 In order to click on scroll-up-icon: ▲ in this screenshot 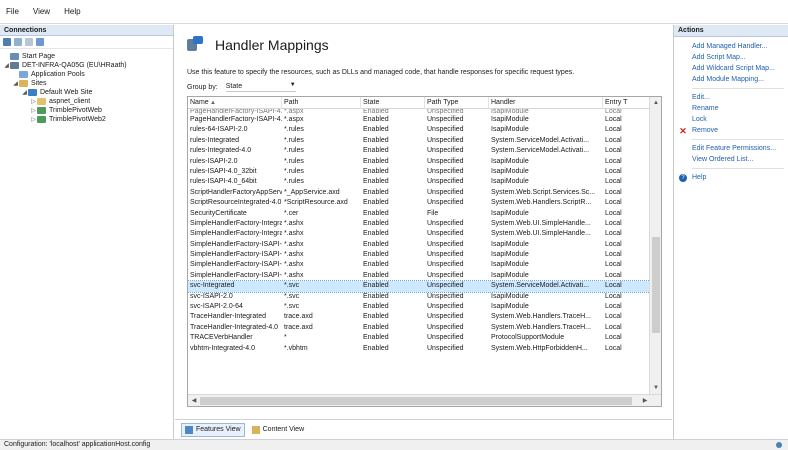, I will do `click(655, 103)`.